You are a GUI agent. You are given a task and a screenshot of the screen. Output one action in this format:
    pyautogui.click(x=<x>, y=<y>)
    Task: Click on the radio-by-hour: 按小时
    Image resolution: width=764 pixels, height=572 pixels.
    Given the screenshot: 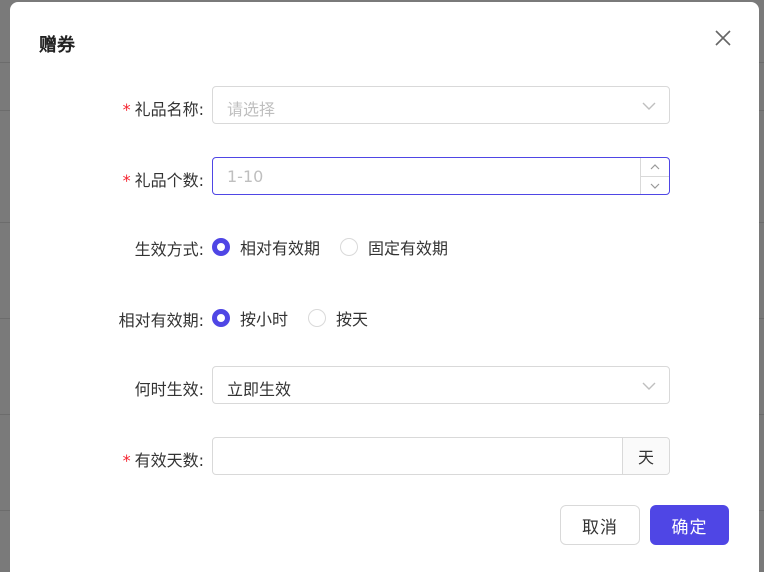 What is the action you would take?
    pyautogui.click(x=250, y=318)
    